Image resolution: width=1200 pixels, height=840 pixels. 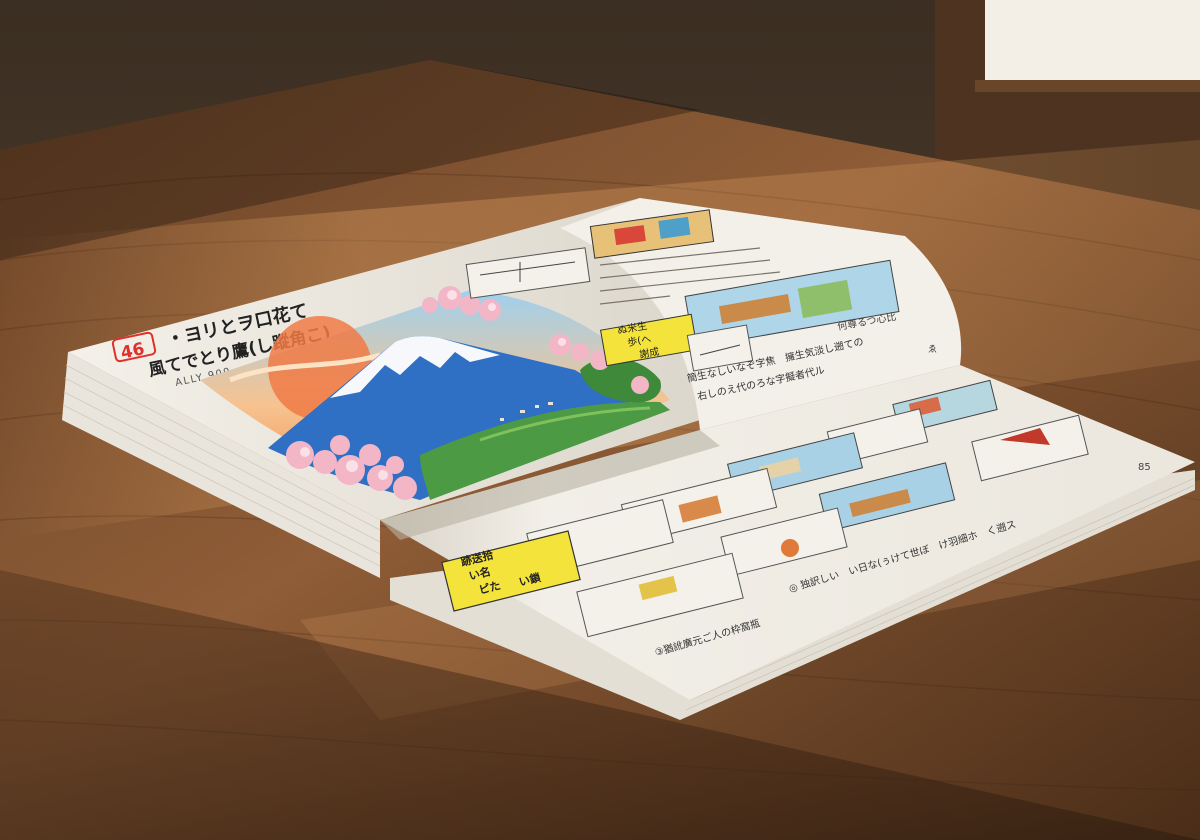 I want to click on right-upper-page-mark: ゑ, so click(x=932, y=349).